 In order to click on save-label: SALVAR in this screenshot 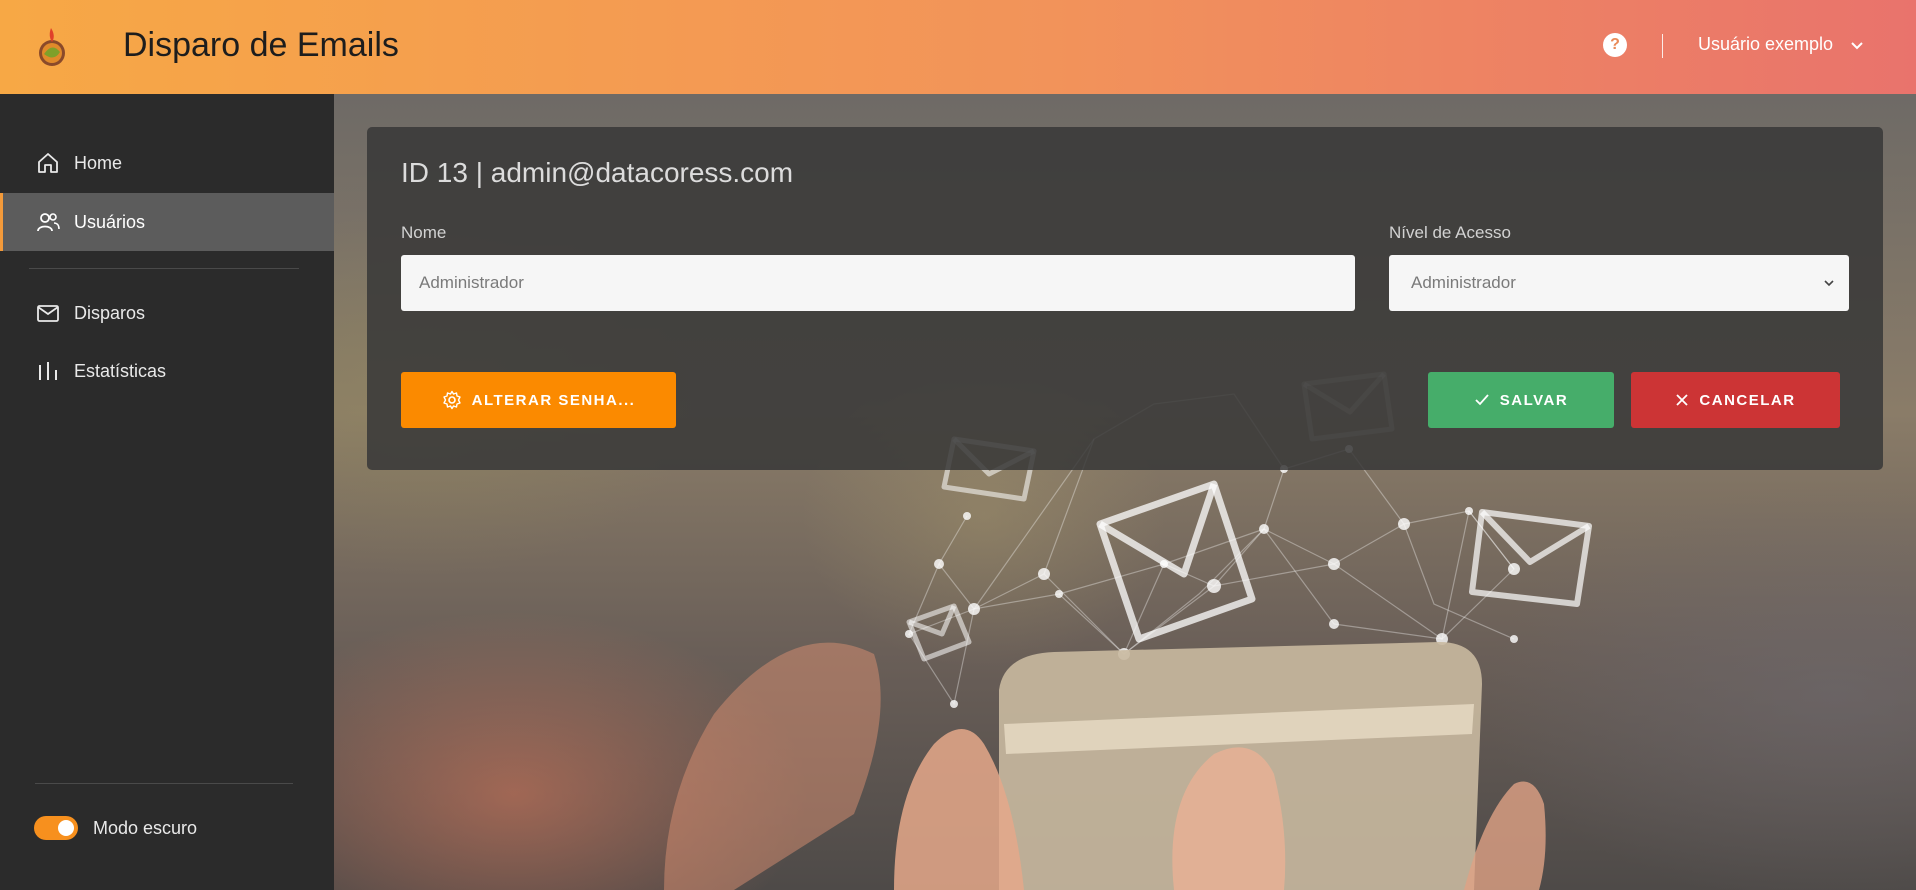, I will do `click(1534, 400)`.